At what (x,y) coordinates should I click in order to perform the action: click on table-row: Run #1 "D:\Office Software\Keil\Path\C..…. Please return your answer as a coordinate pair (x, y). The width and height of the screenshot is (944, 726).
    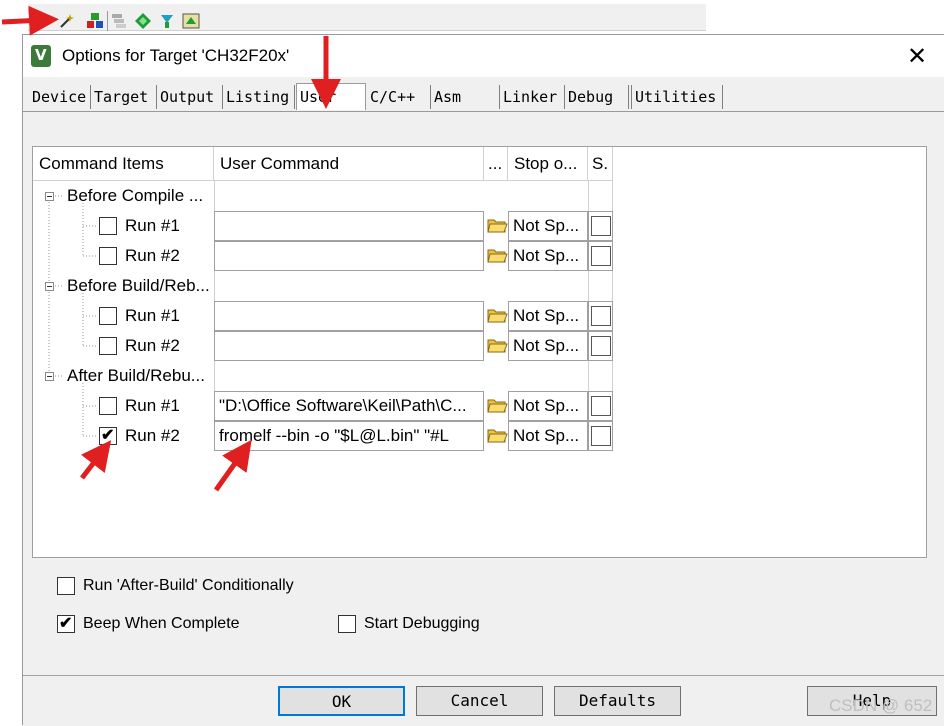
    Looking at the image, I should click on (323, 406).